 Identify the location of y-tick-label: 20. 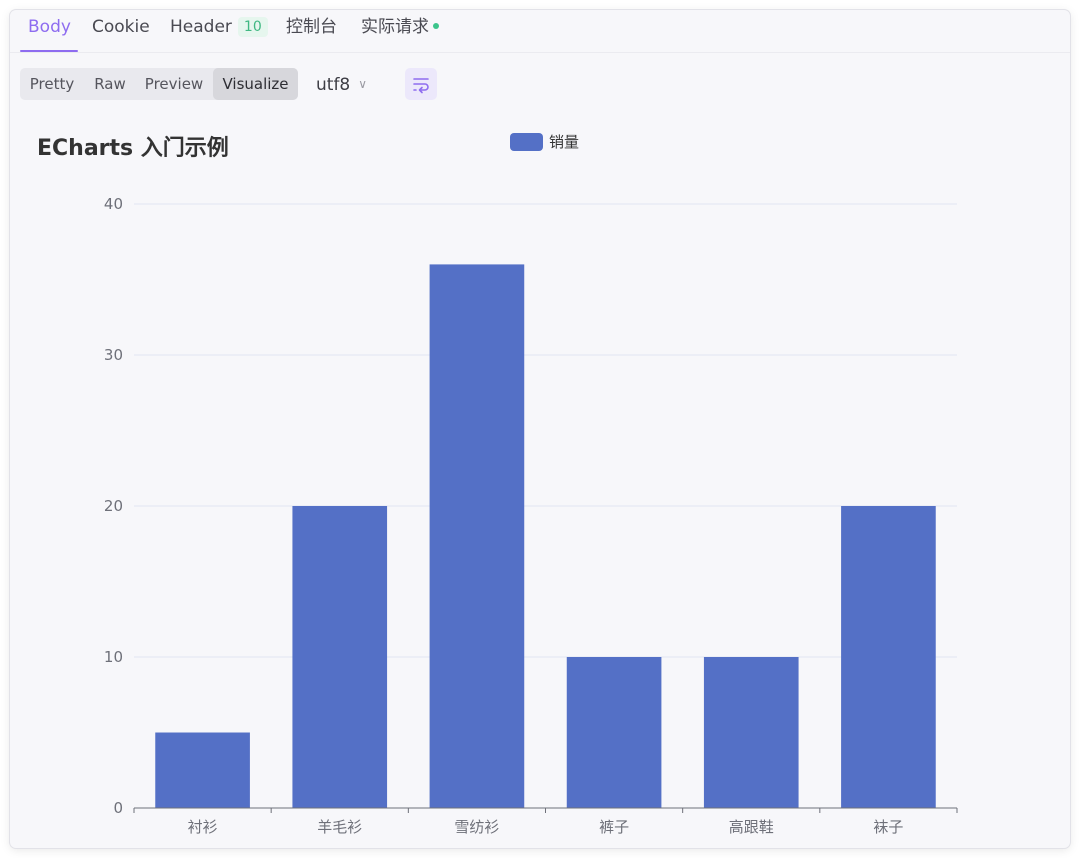
(113, 506).